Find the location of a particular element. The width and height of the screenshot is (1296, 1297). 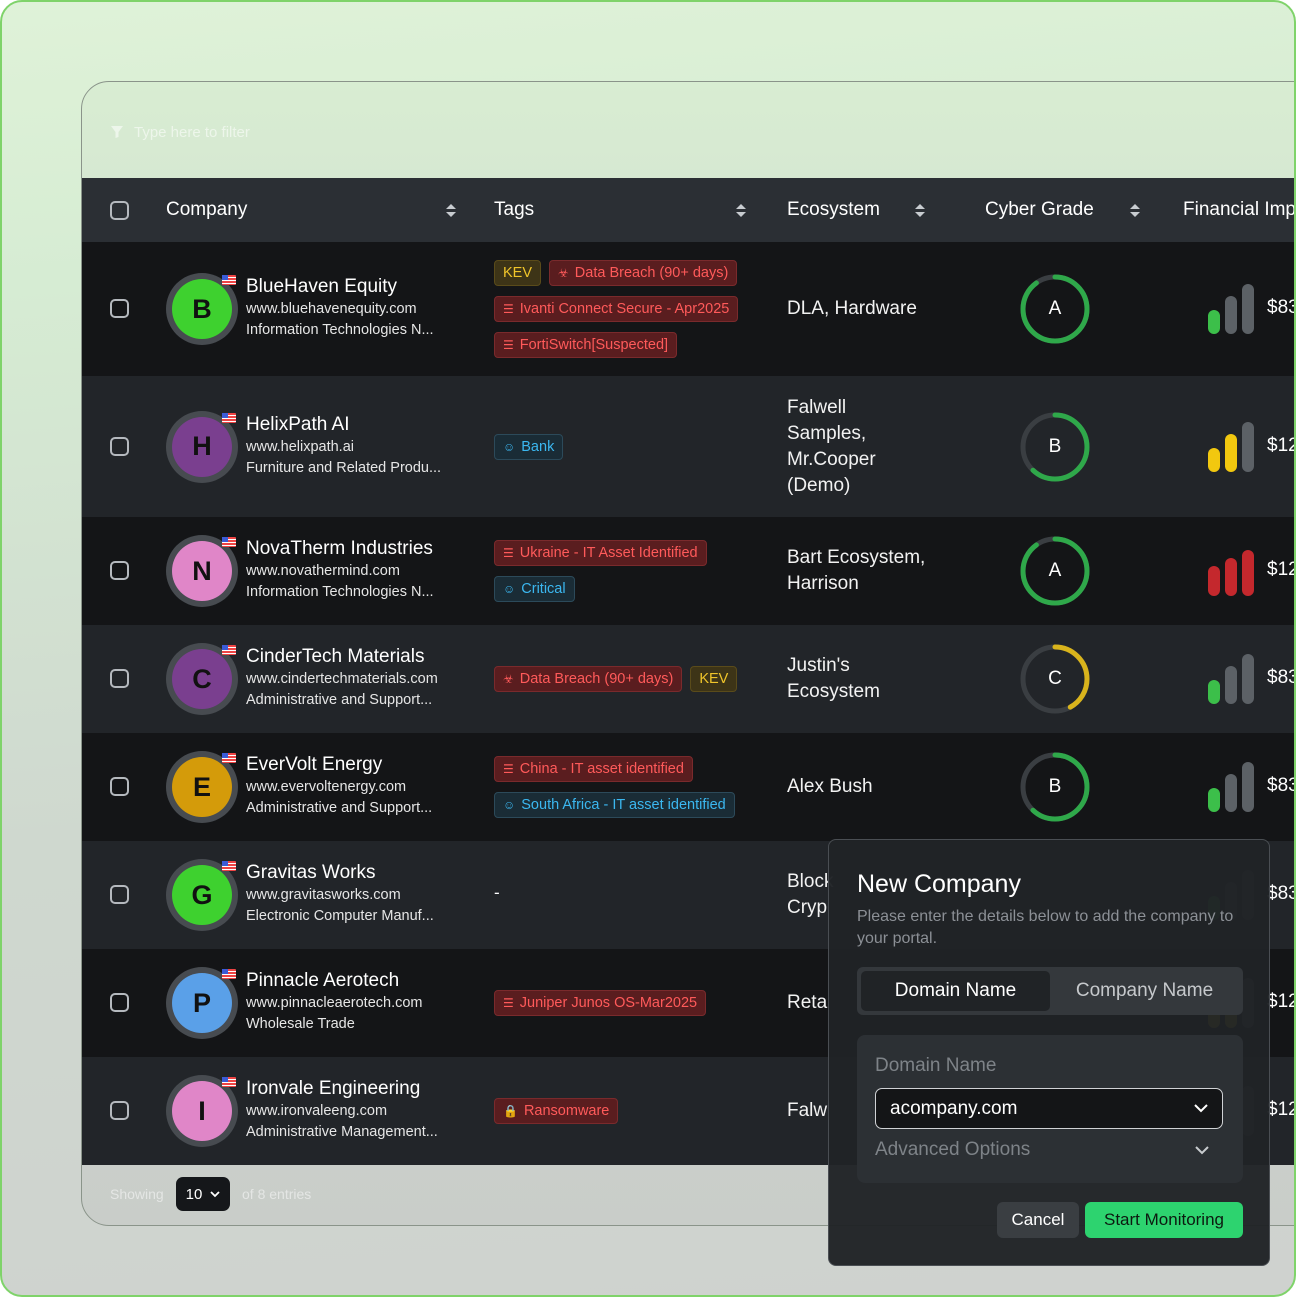

tag: ☺ Critical is located at coordinates (534, 589).